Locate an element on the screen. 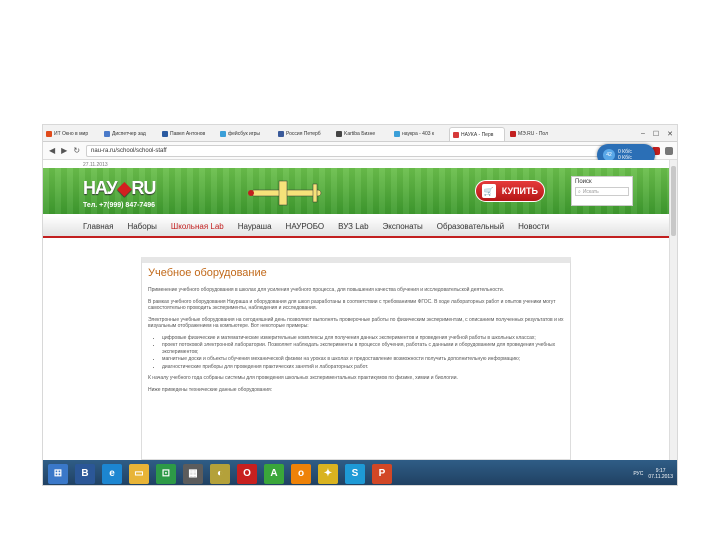  maximize-icon: ☐ is located at coordinates (656, 134).